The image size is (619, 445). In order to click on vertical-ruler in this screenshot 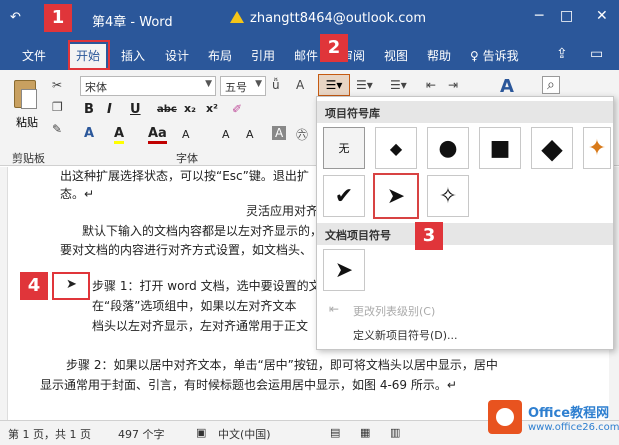, I will do `click(4, 293)`.